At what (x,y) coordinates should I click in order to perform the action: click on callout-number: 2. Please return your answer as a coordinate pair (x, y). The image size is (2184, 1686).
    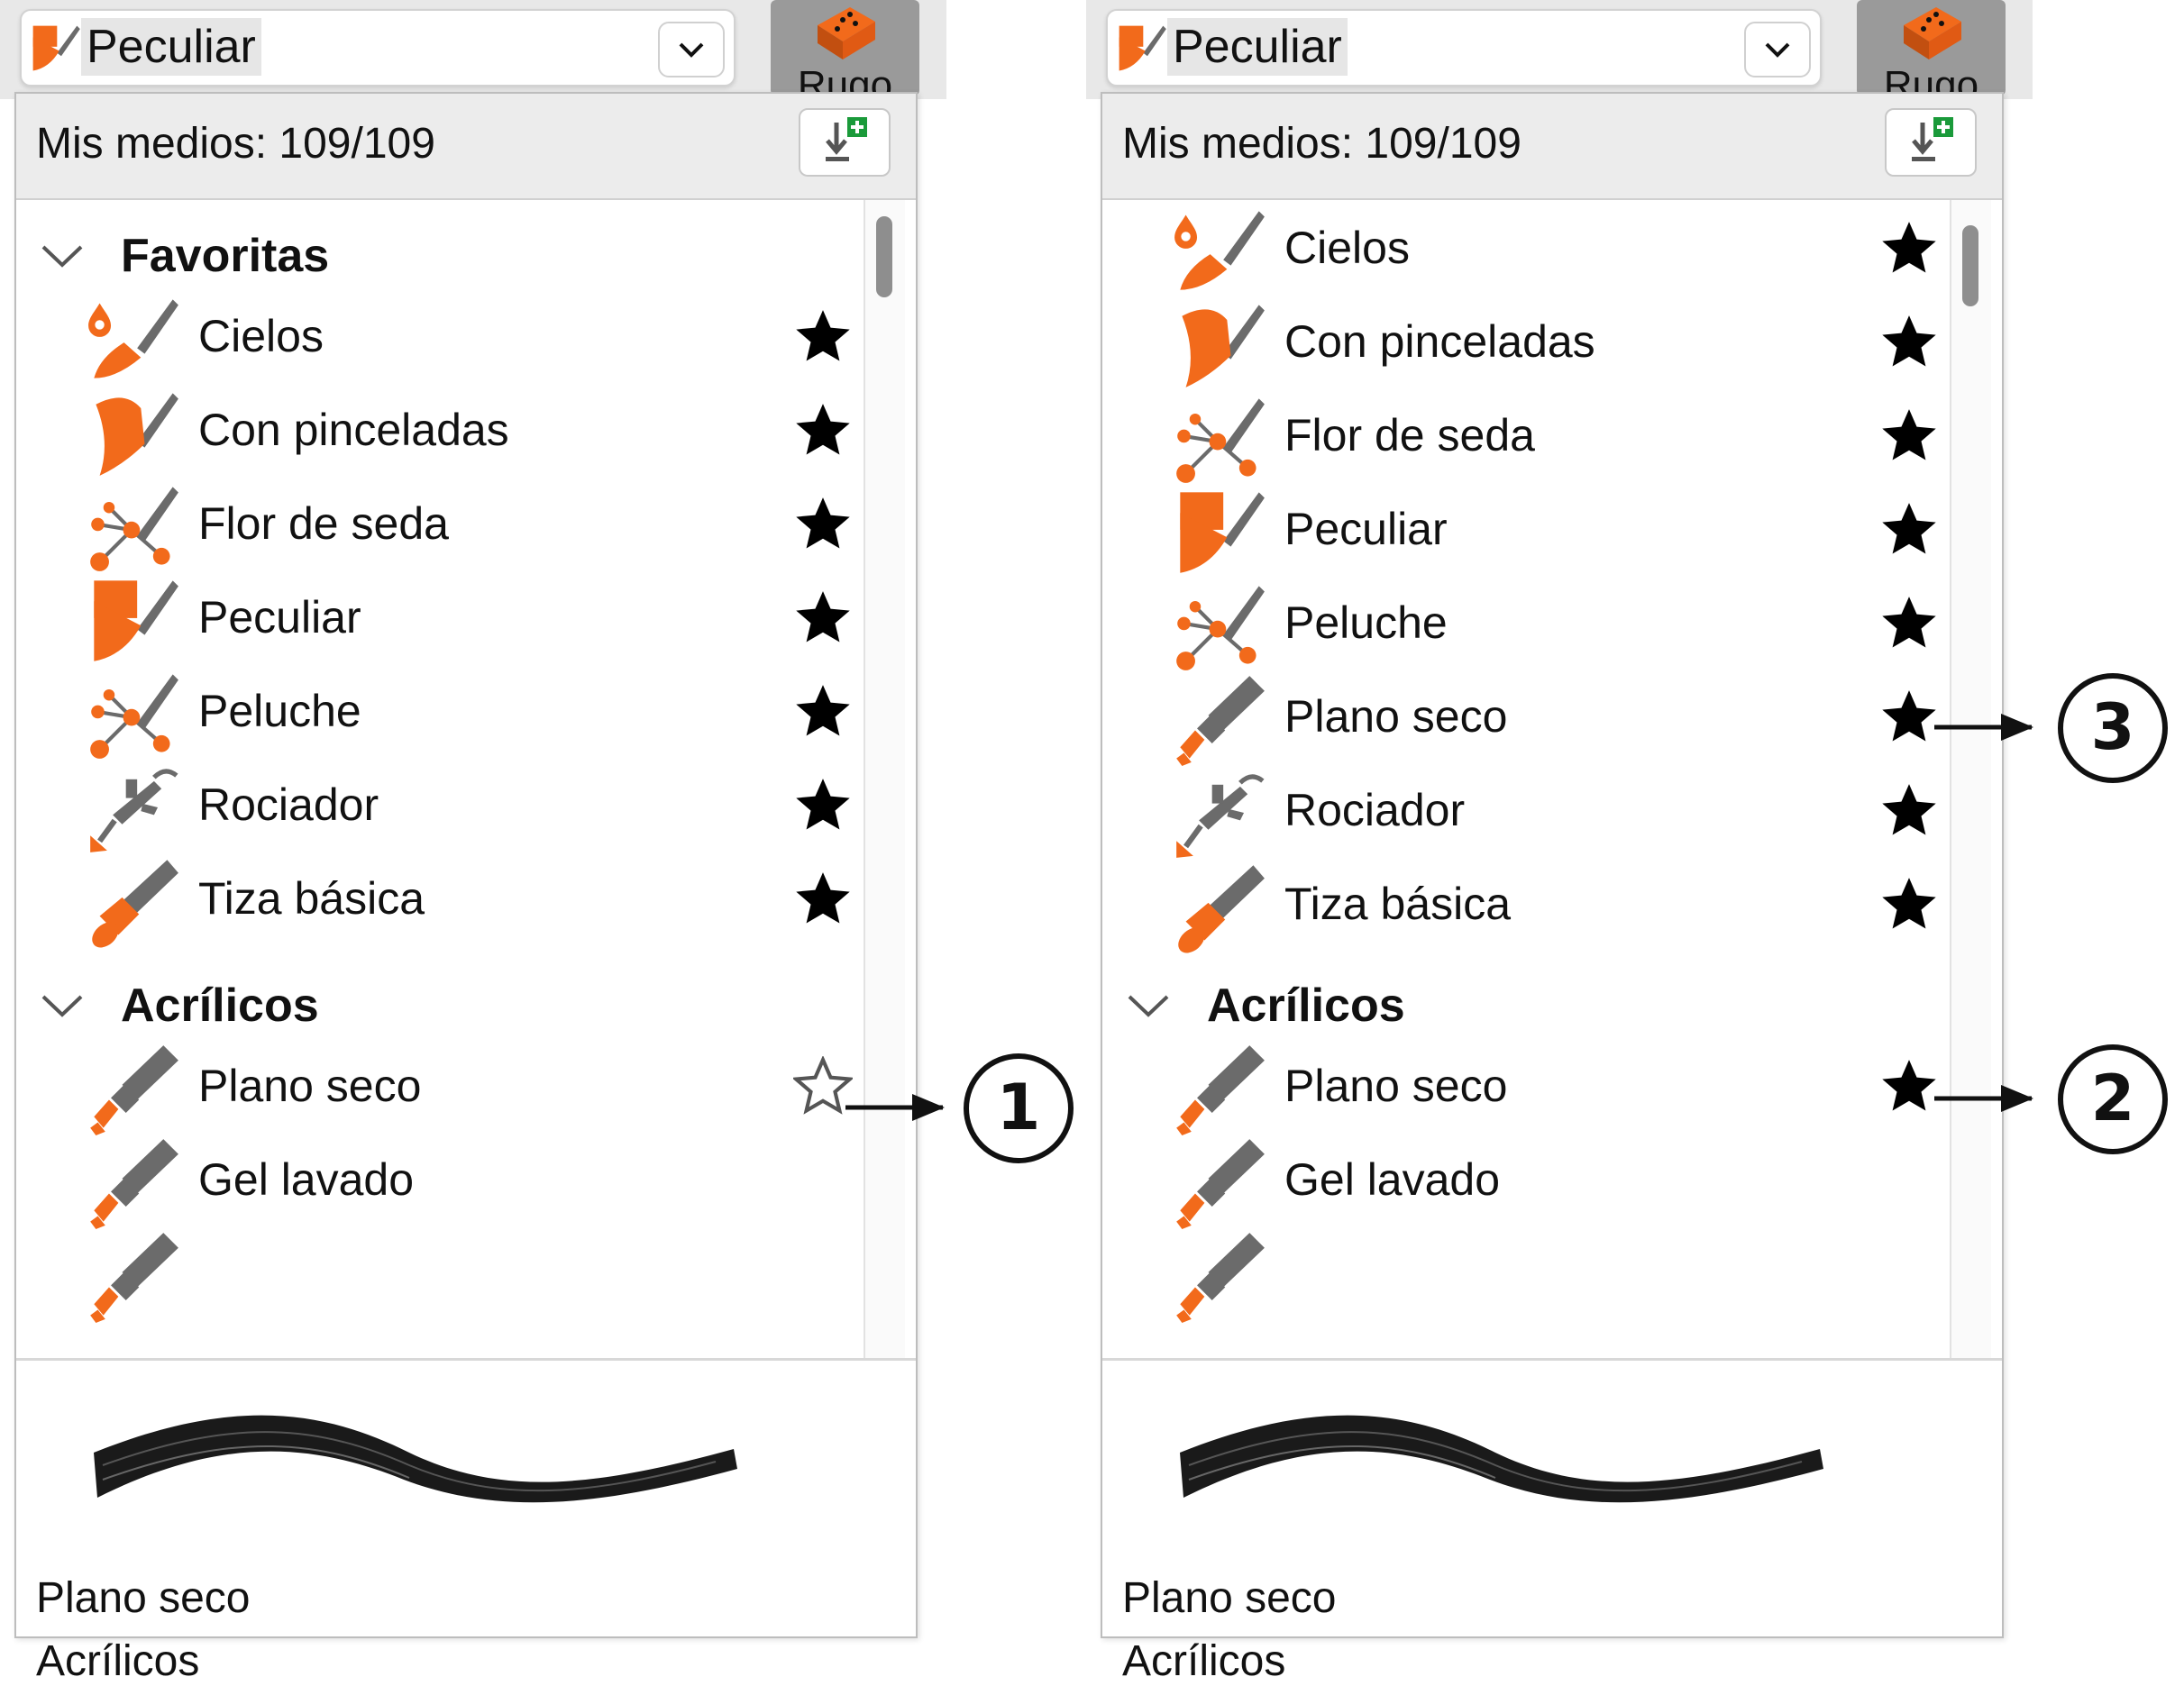
    Looking at the image, I should click on (2112, 1098).